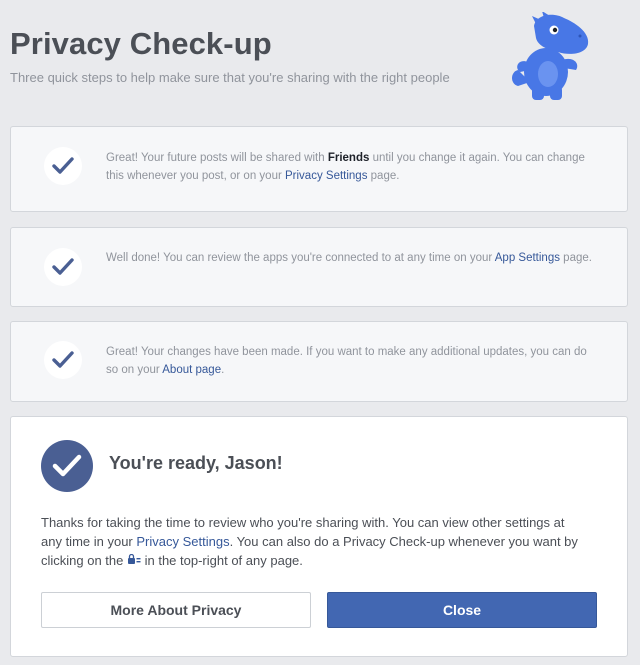 This screenshot has width=640, height=665. Describe the element at coordinates (141, 43) in the screenshot. I see `page-title: Privacy Check-up` at that location.